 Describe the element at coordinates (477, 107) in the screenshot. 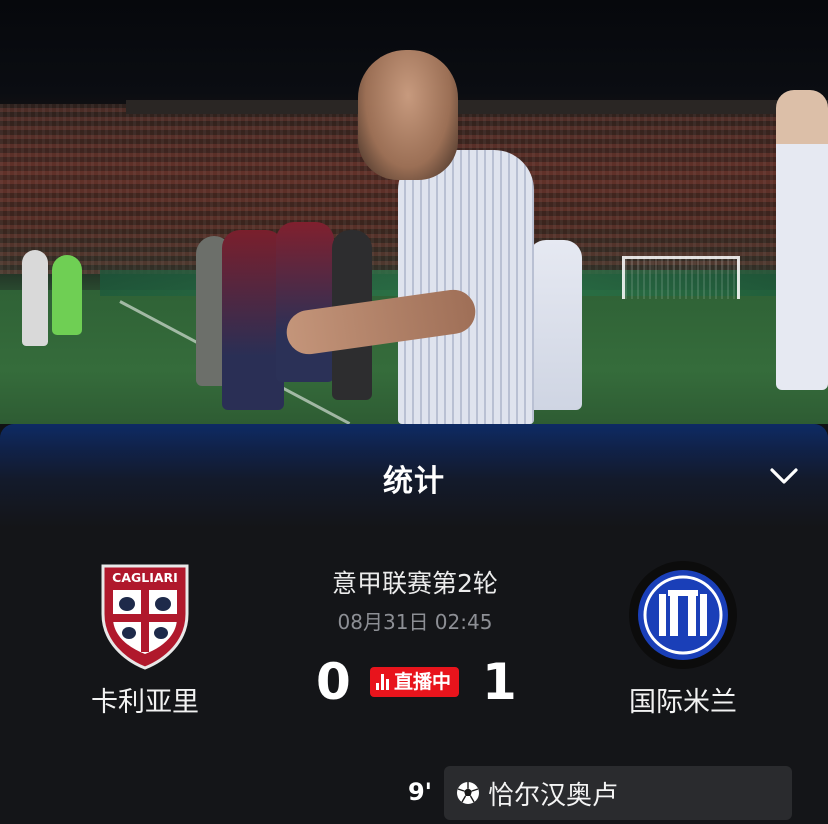

I see `stadium-roof` at that location.